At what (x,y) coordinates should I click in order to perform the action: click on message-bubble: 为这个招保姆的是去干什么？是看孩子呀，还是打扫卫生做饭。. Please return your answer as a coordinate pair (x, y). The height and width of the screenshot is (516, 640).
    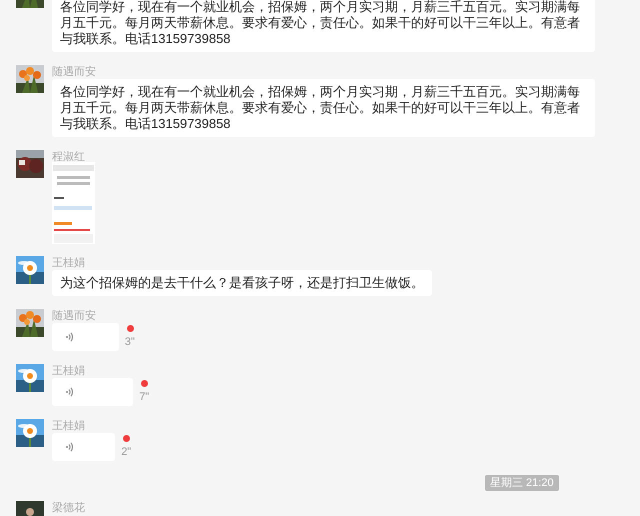
    Looking at the image, I should click on (242, 283).